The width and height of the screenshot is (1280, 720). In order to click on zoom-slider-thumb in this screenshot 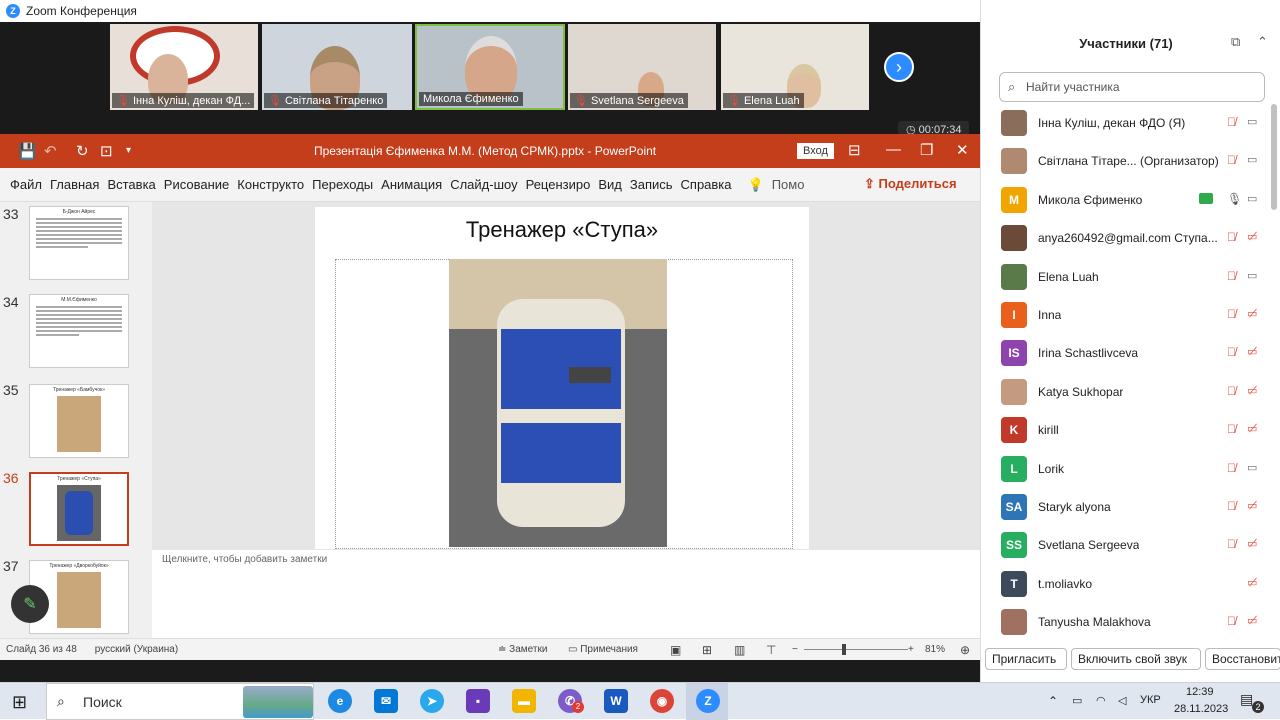, I will do `click(844, 649)`.